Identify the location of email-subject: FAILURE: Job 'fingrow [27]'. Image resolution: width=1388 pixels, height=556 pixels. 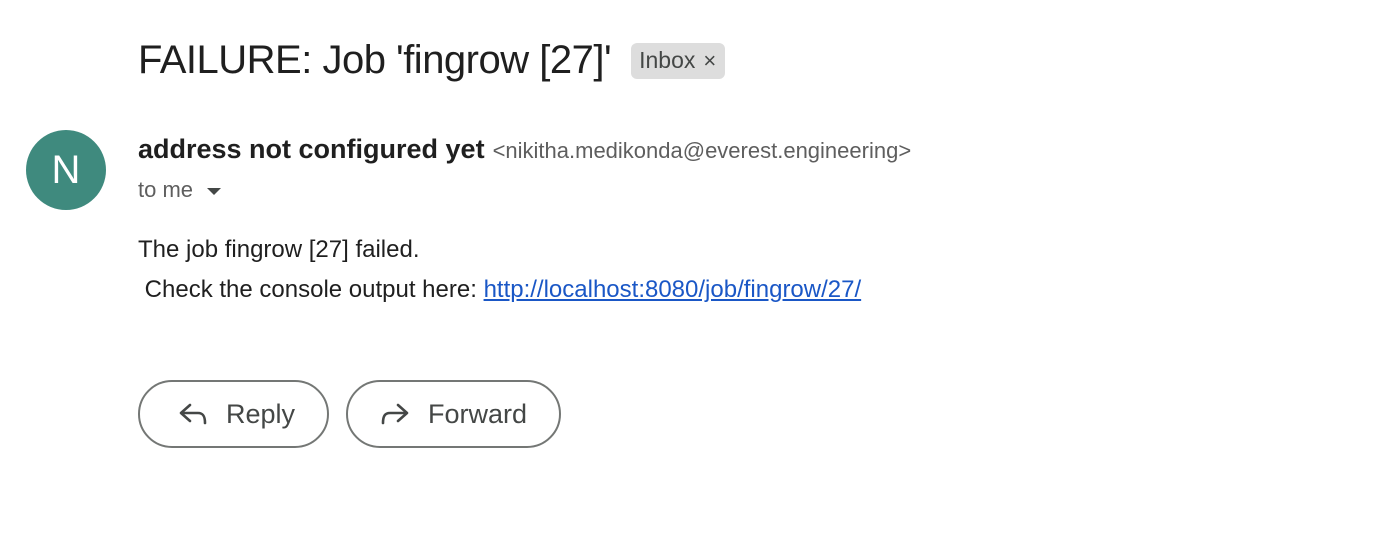
(375, 60).